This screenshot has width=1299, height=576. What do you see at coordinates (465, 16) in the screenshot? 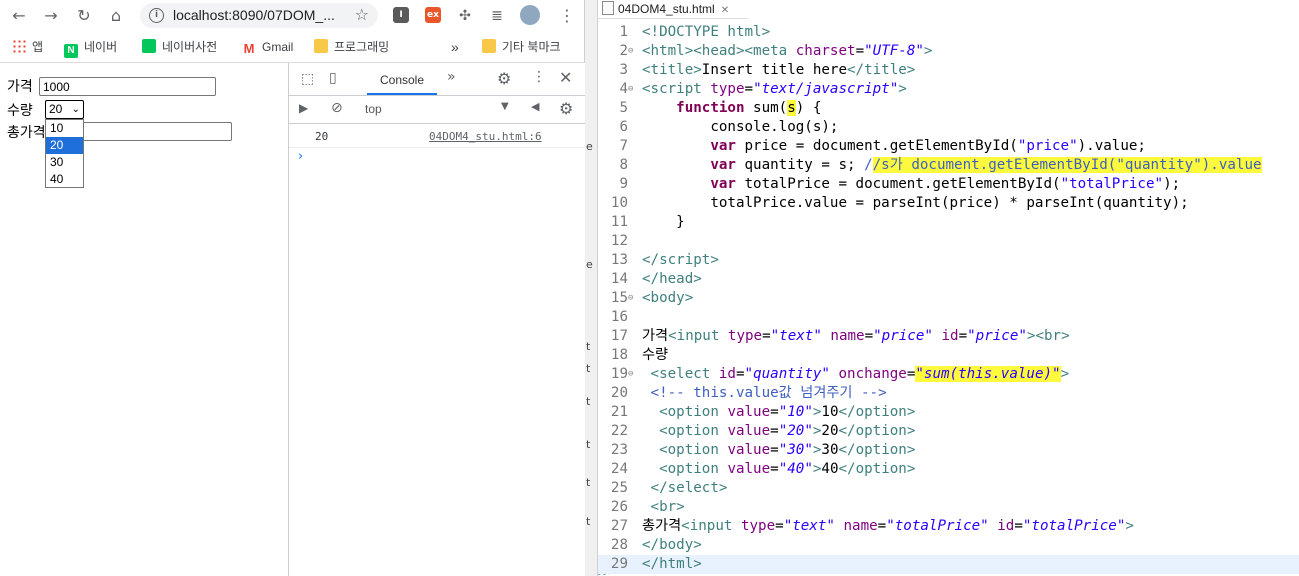
I see `puzzle-icon: ✣` at bounding box center [465, 16].